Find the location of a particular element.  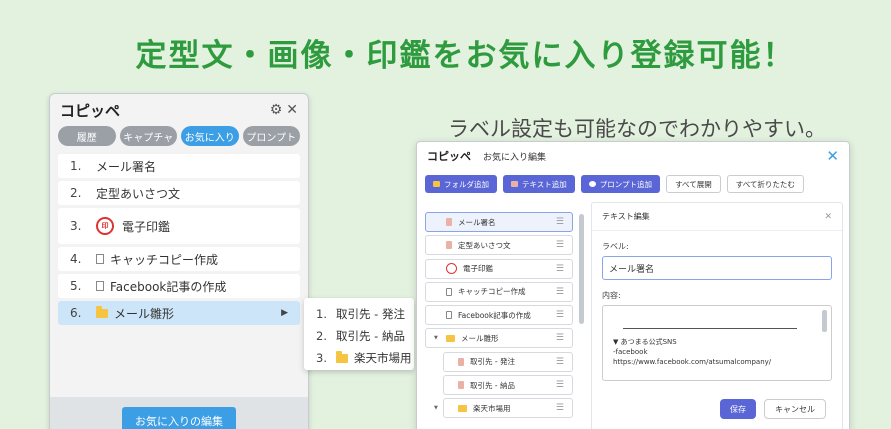

popup-tabs: 履歴 キャプチャ お気に入り プロンプト is located at coordinates (179, 136).